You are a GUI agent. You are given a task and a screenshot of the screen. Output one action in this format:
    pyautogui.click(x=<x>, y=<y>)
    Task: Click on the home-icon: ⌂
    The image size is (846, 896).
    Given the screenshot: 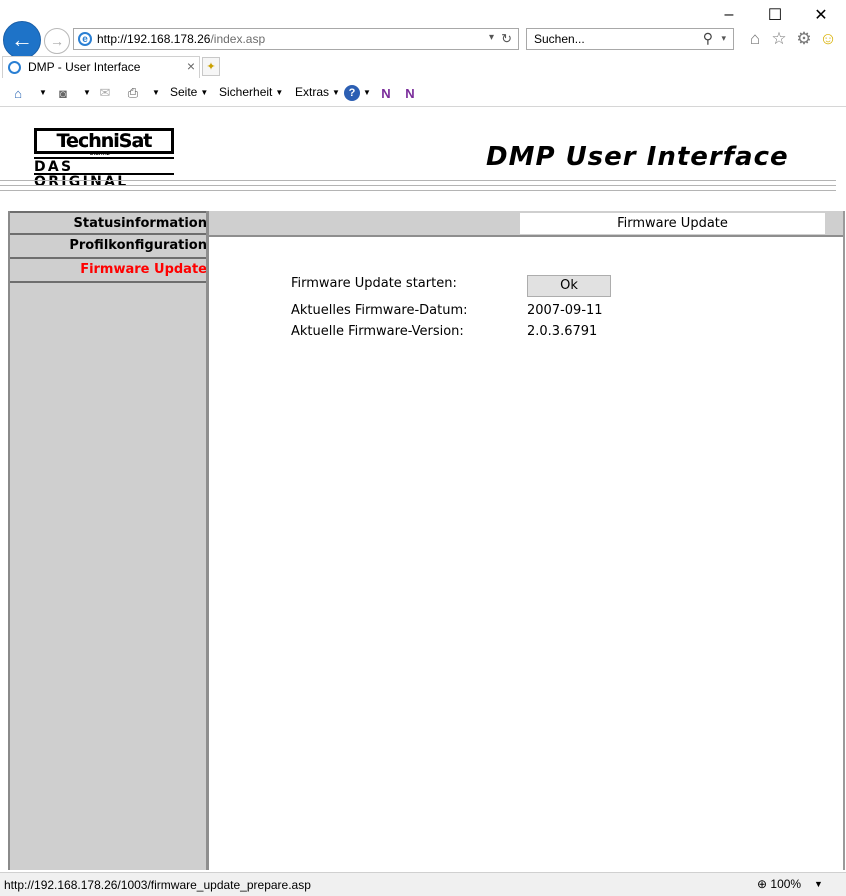 What is the action you would take?
    pyautogui.click(x=755, y=39)
    